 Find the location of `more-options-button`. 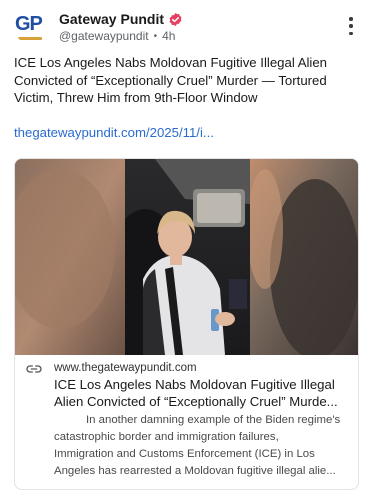

more-options-button is located at coordinates (351, 26).